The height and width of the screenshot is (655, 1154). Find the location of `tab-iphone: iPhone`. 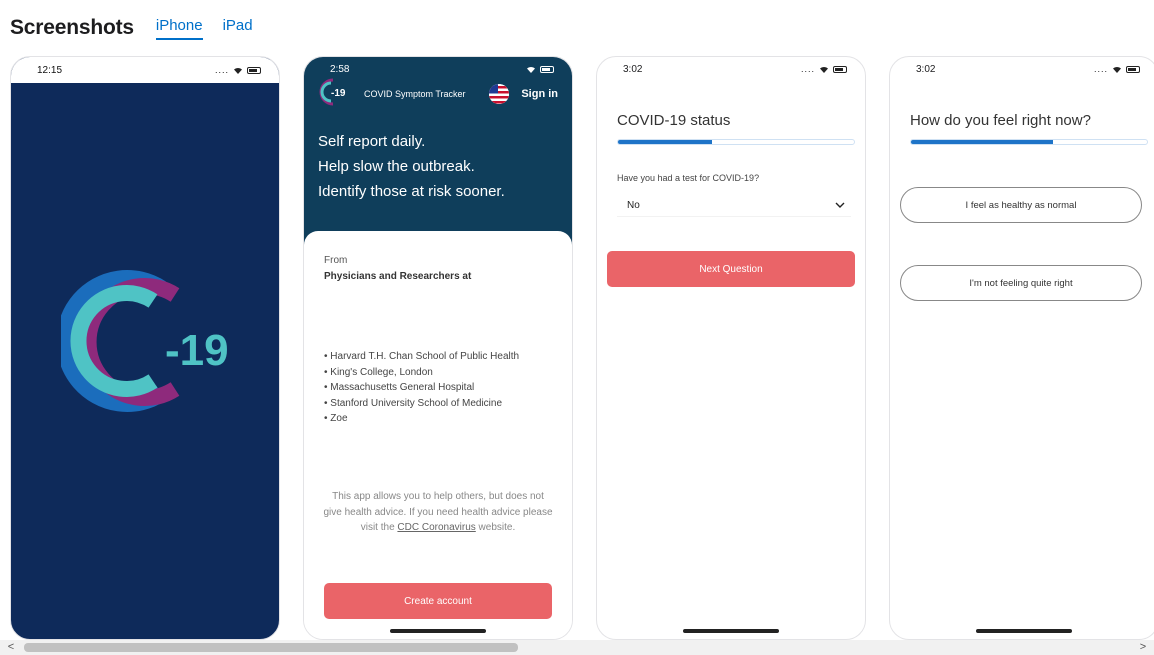

tab-iphone: iPhone is located at coordinates (179, 28).